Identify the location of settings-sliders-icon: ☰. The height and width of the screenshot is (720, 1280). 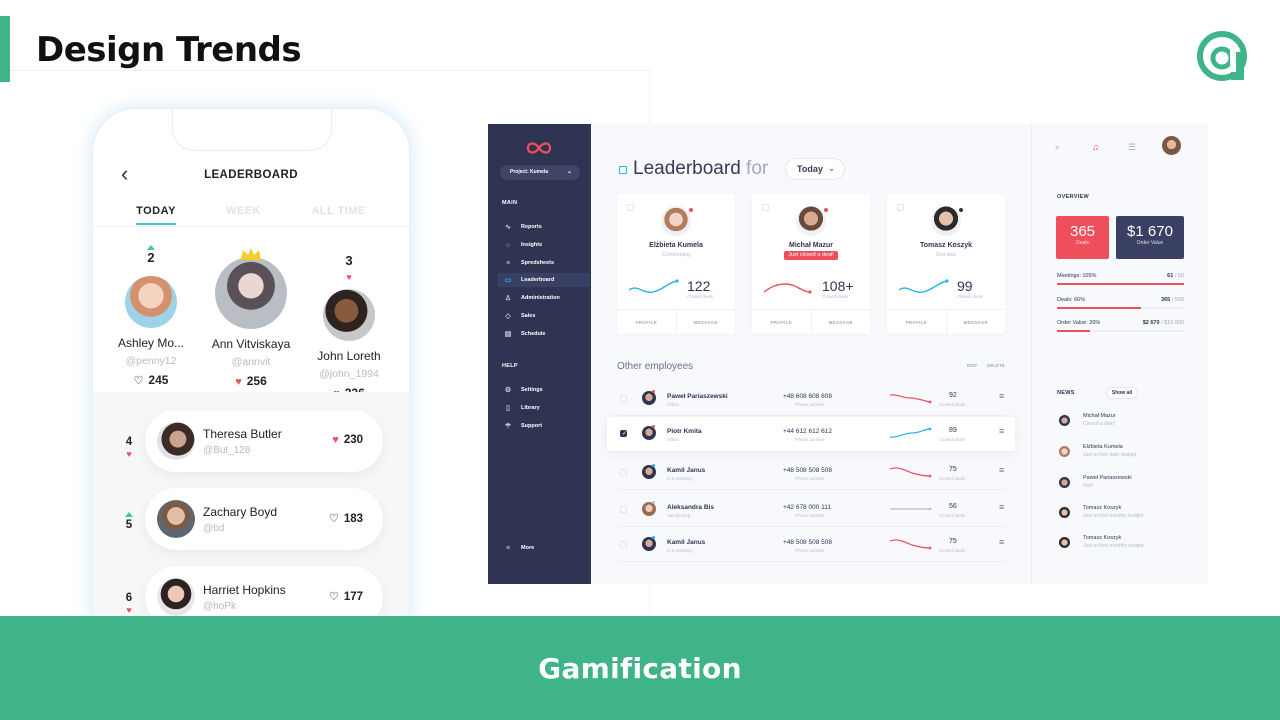
(1132, 147).